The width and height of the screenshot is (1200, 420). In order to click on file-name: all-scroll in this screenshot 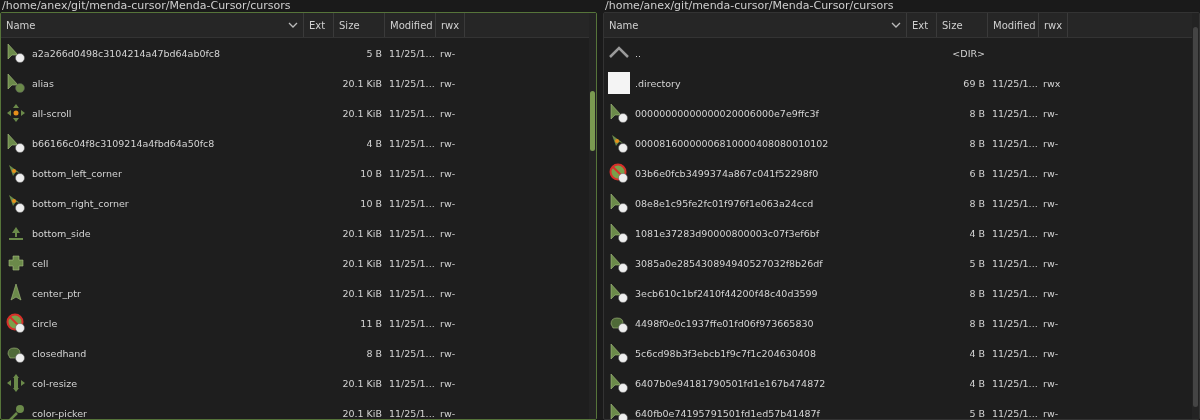, I will do `click(52, 113)`.